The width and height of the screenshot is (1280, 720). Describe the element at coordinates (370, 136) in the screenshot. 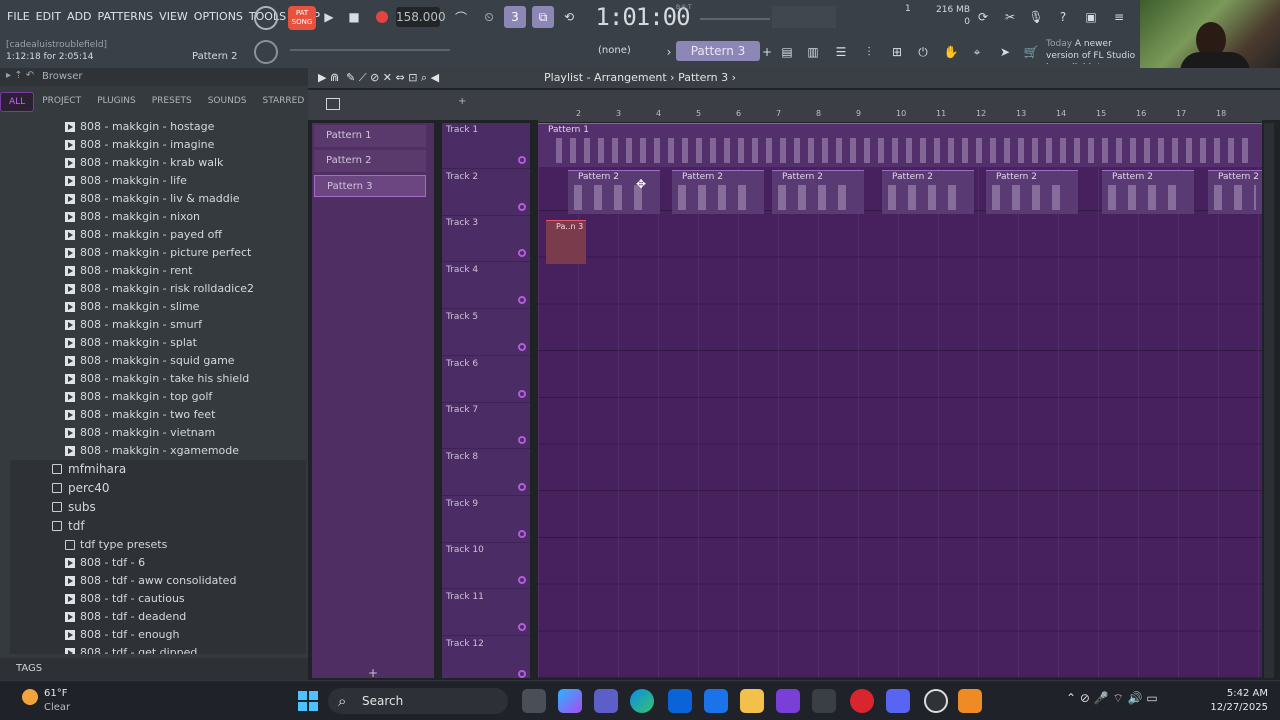

I see `pattern-item-1: Pattern 1` at that location.